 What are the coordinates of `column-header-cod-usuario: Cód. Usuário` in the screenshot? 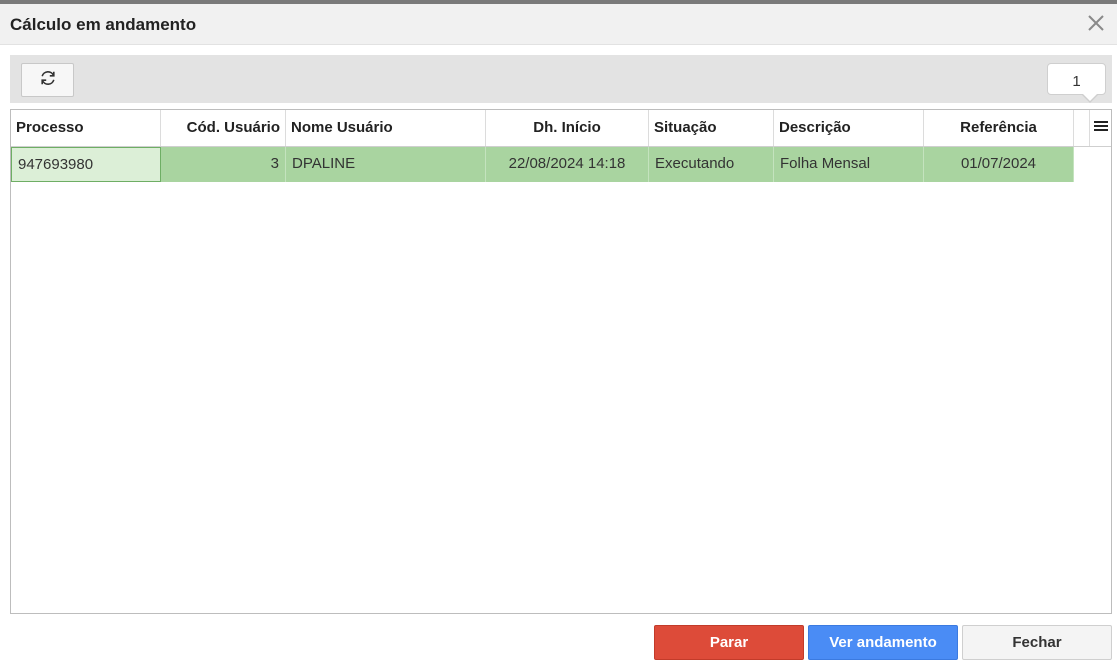 It's located at (223, 128).